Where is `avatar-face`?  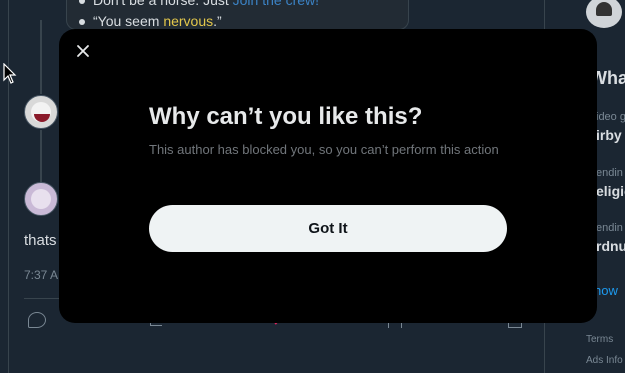 avatar-face is located at coordinates (41, 199).